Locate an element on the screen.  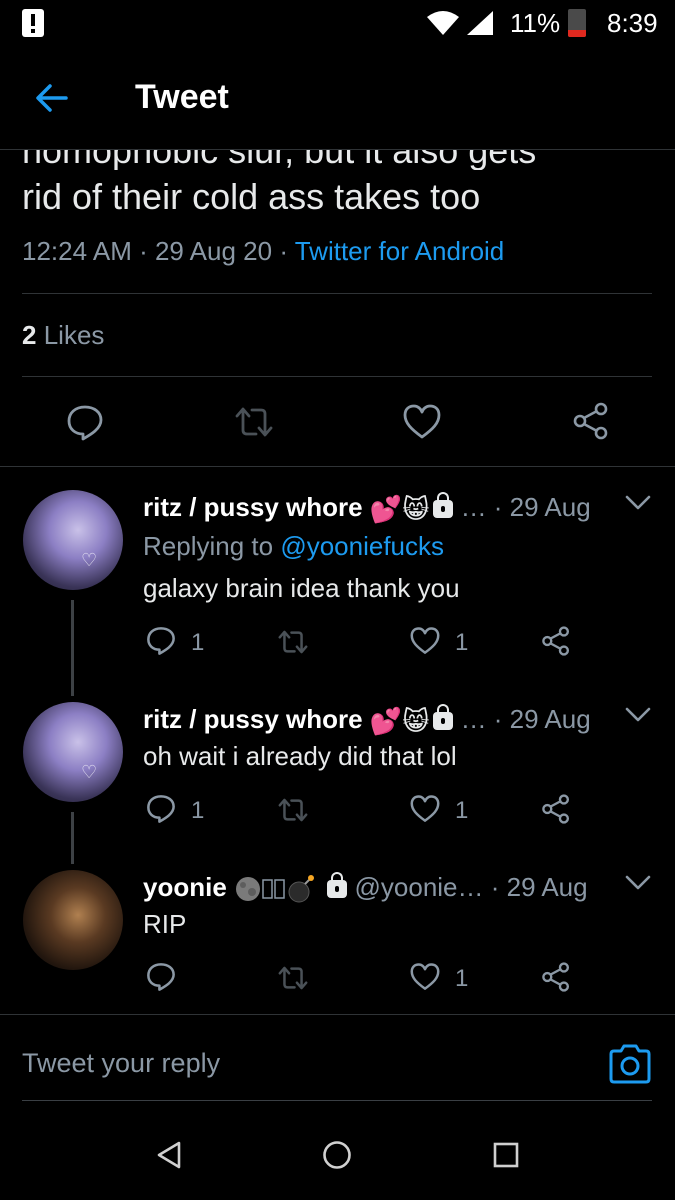
nav-recents-icon is located at coordinates (506, 1155).